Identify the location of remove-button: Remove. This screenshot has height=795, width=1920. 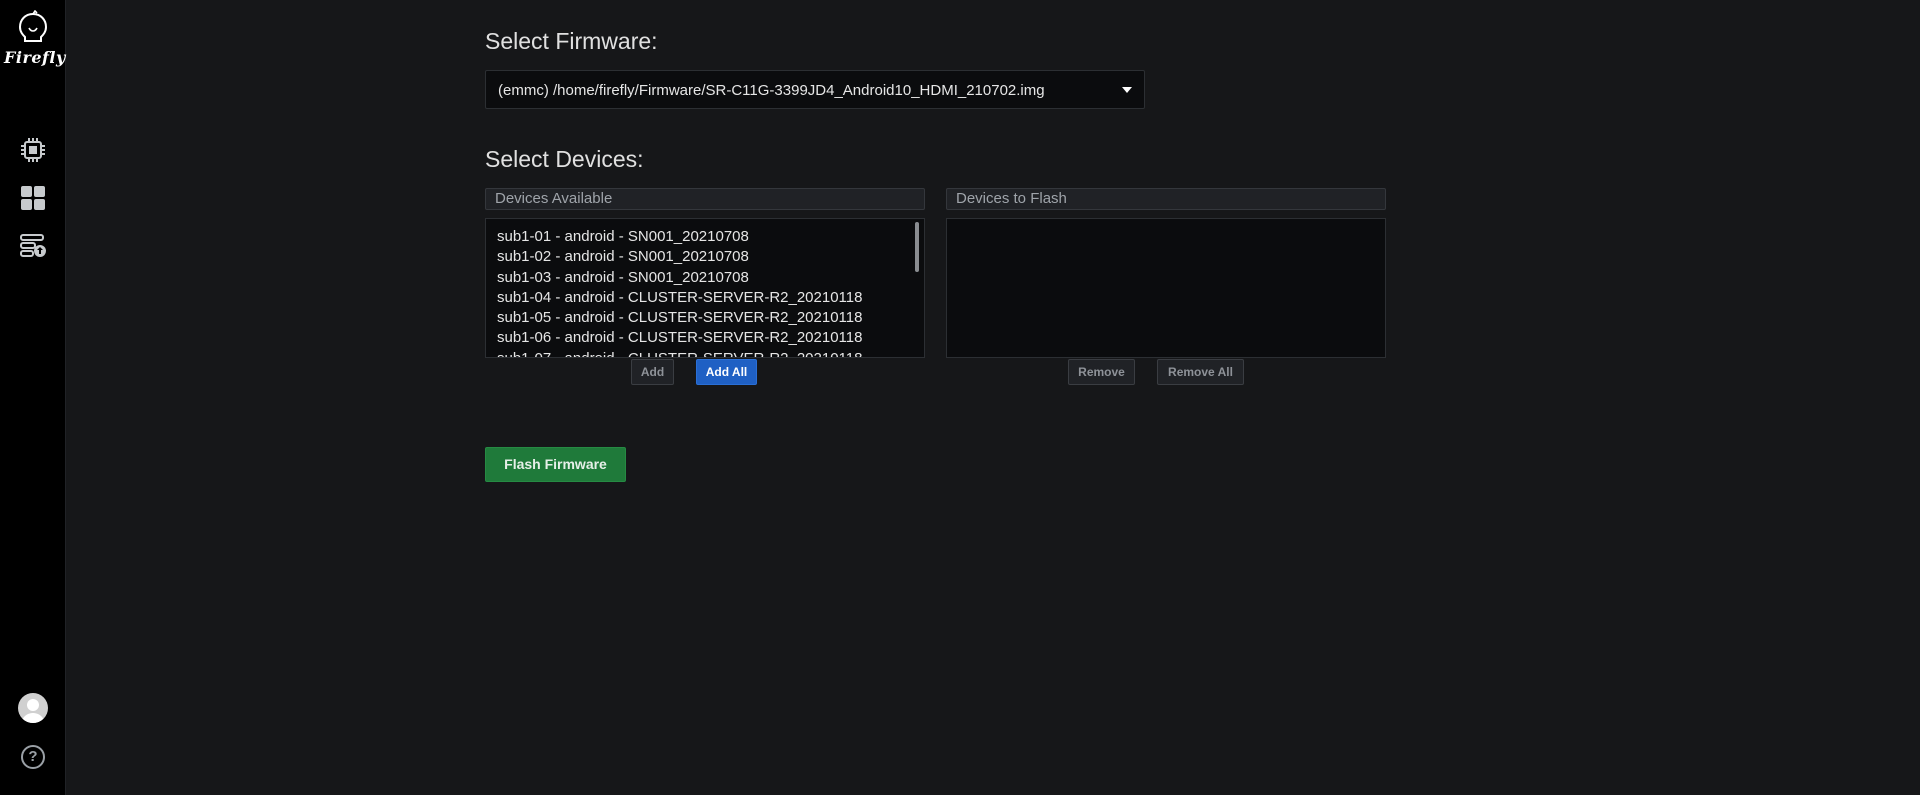
(1101, 372).